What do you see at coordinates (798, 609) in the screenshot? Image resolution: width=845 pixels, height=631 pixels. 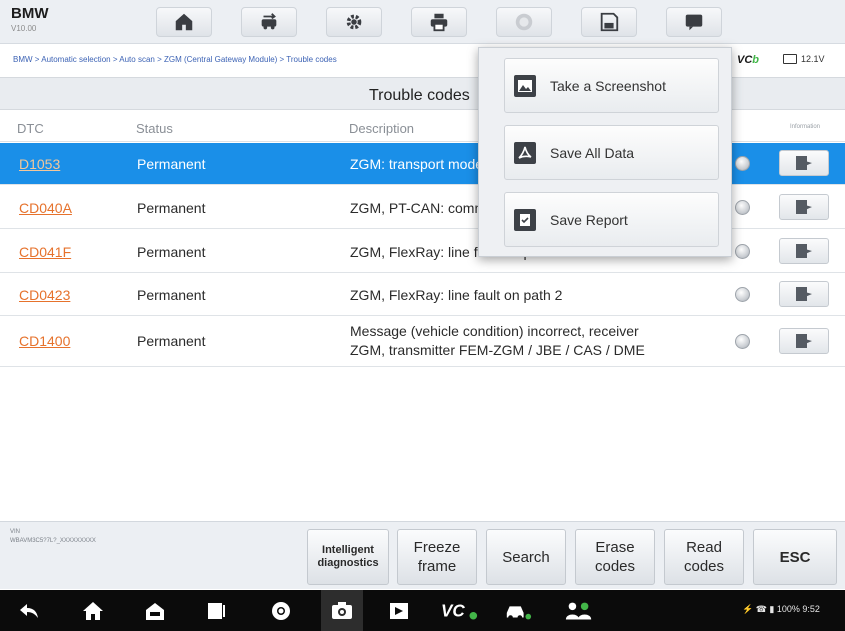 I see `battery-time: 100% 9:52` at bounding box center [798, 609].